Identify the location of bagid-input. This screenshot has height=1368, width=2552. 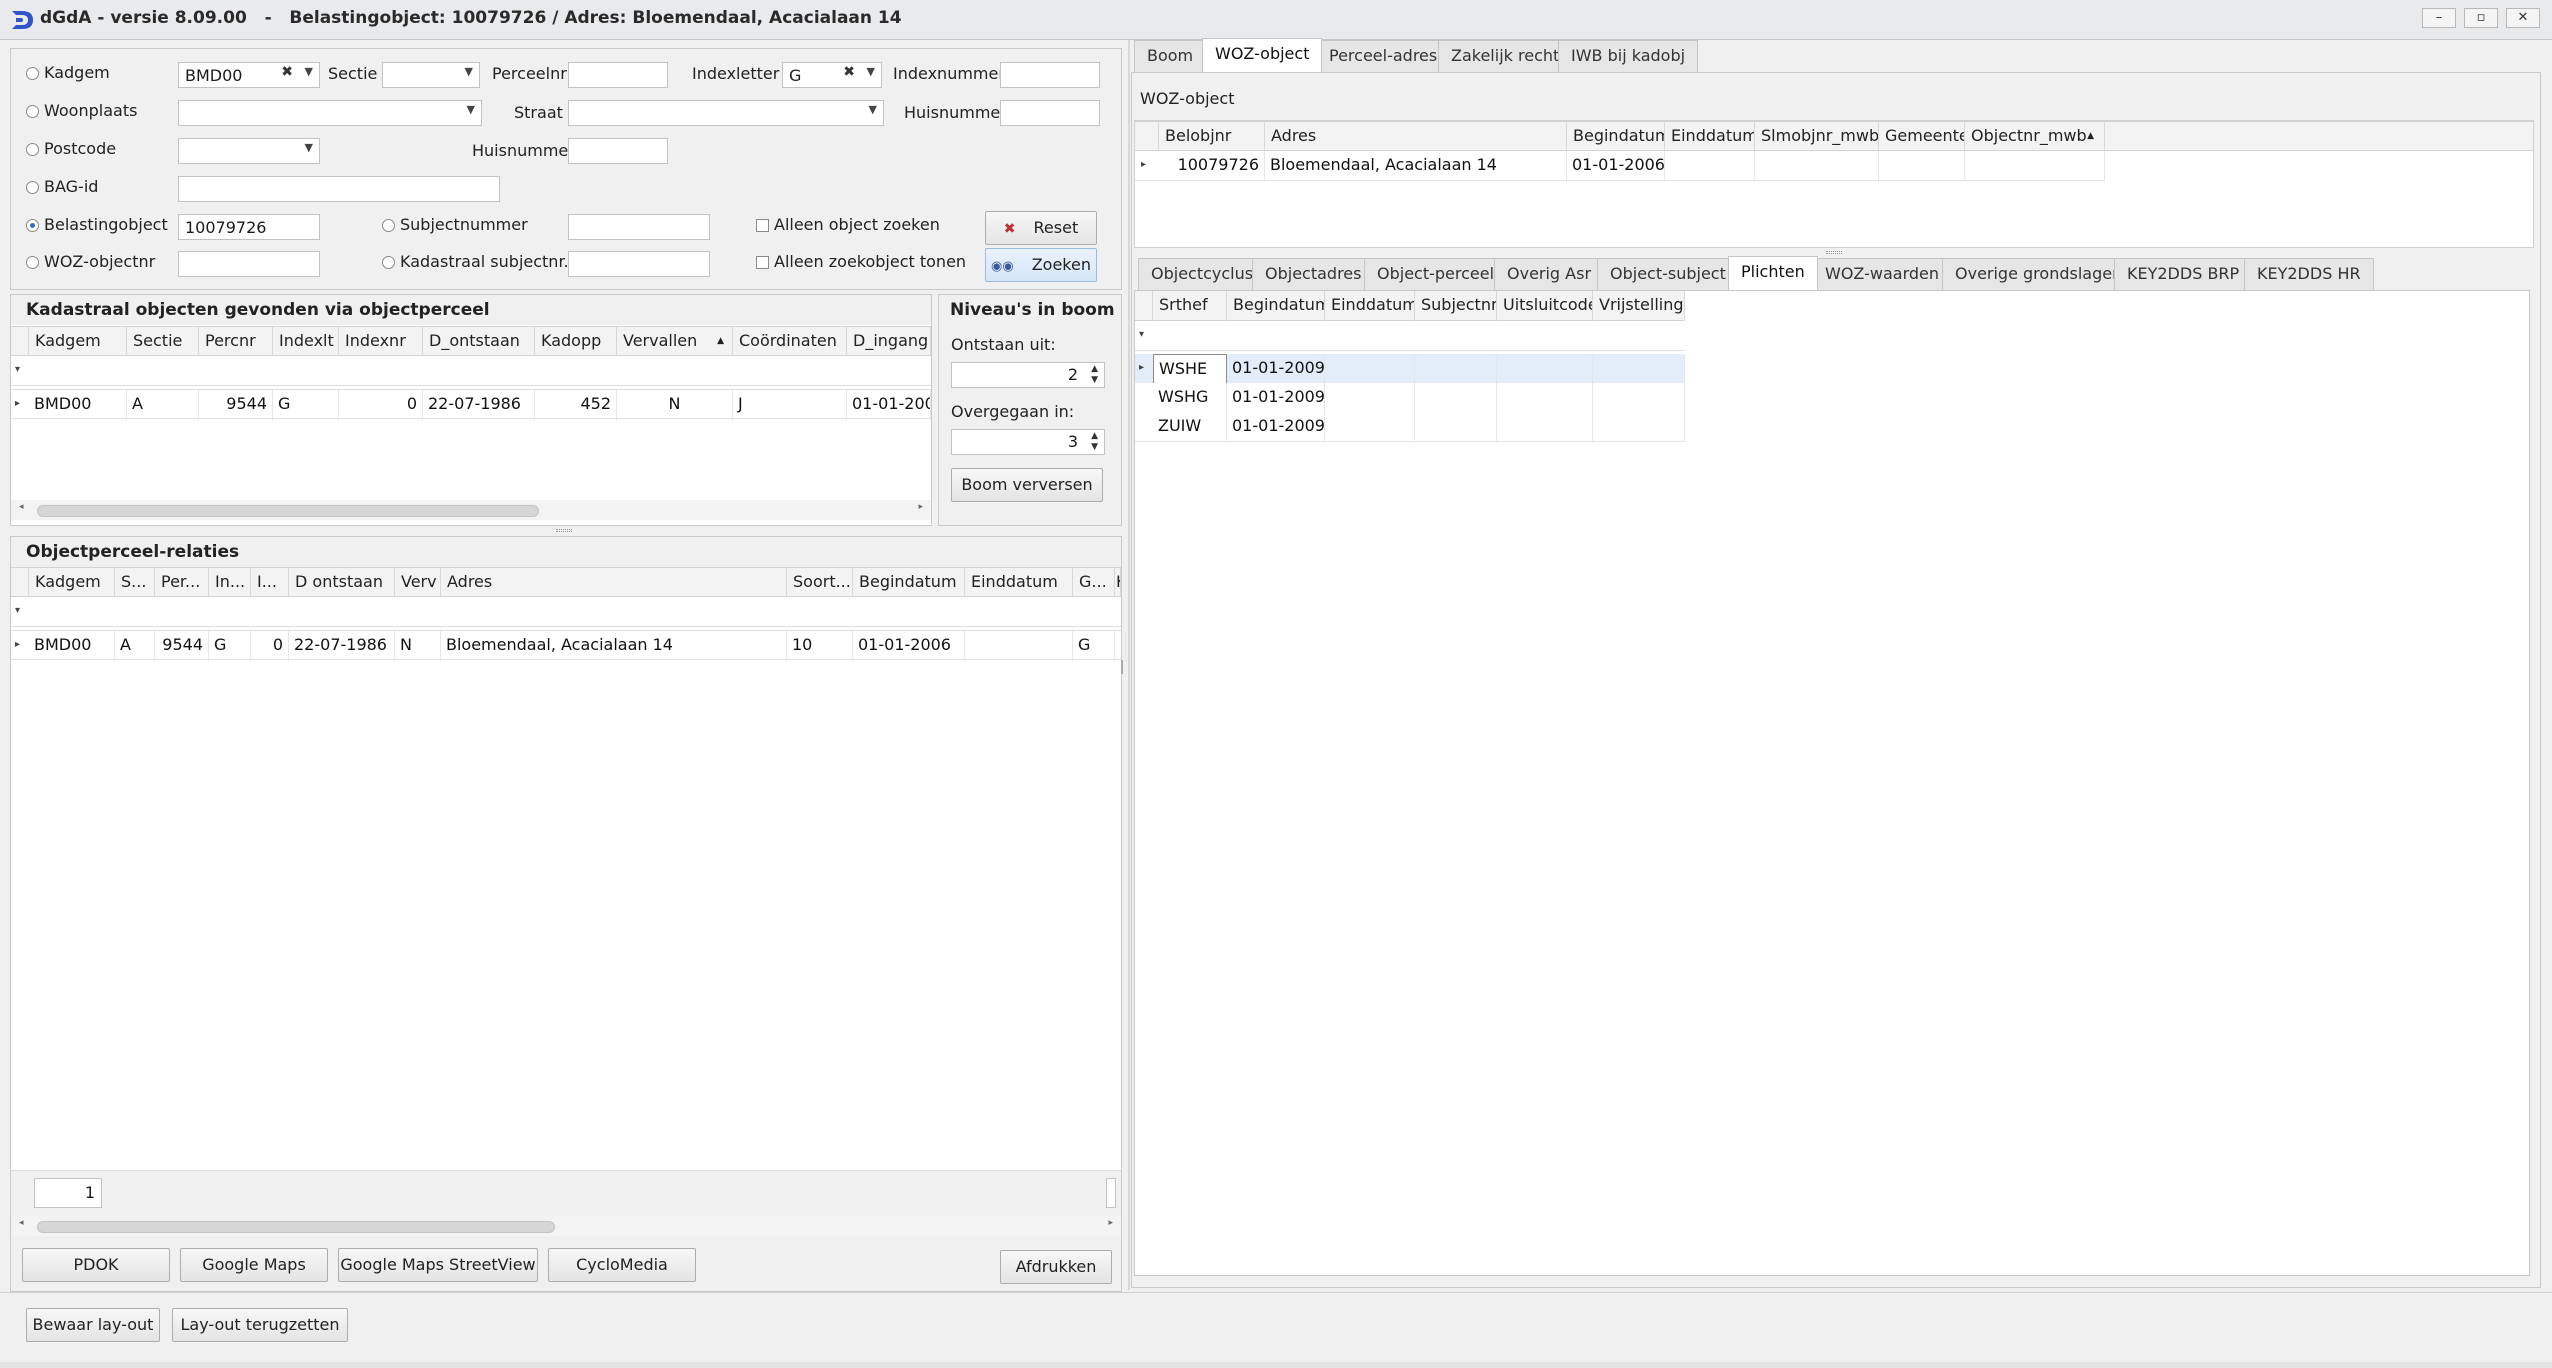
(339, 189).